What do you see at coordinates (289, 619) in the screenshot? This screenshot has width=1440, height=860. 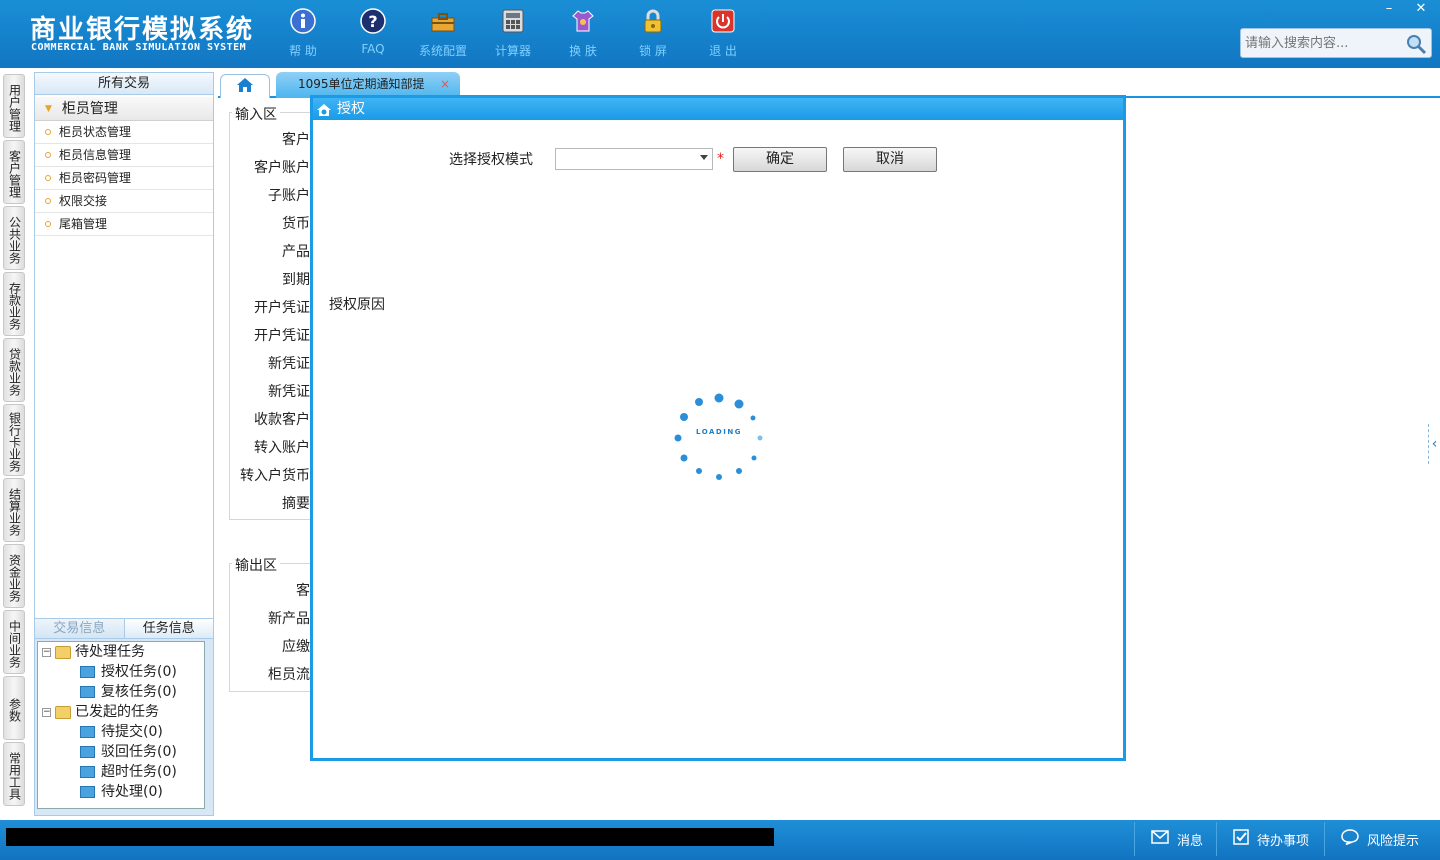 I see `field-label-new-product: 新产品` at bounding box center [289, 619].